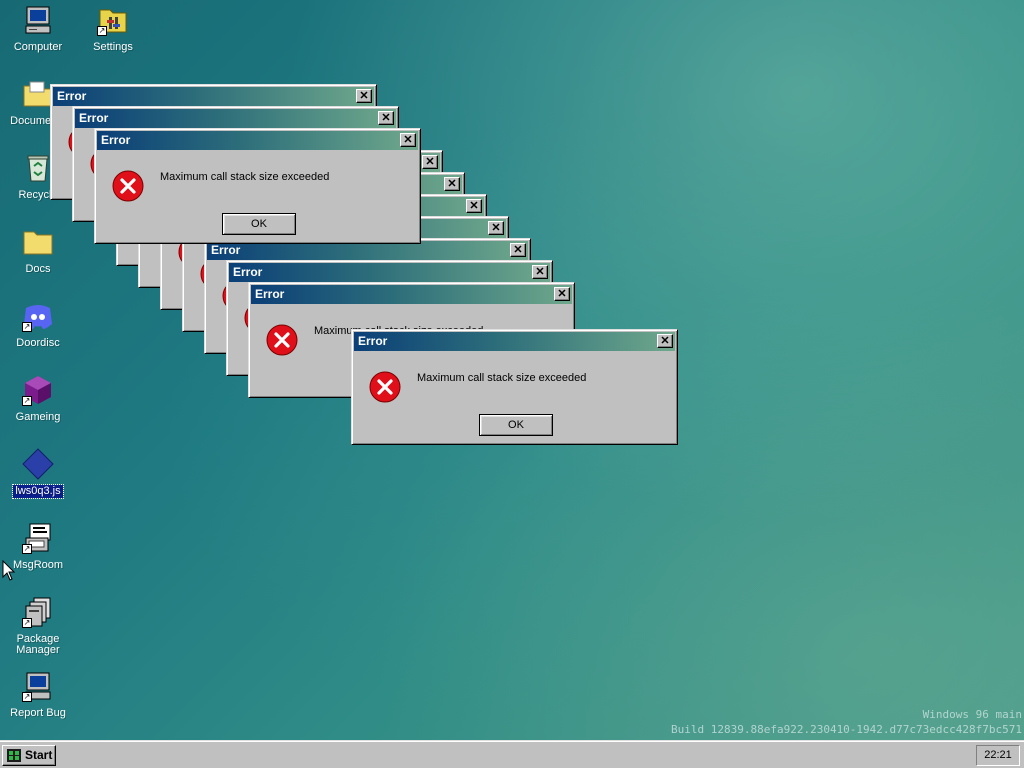 This screenshot has height=768, width=1024. Describe the element at coordinates (38, 343) in the screenshot. I see `desktop-icon-label: Doordisc` at that location.